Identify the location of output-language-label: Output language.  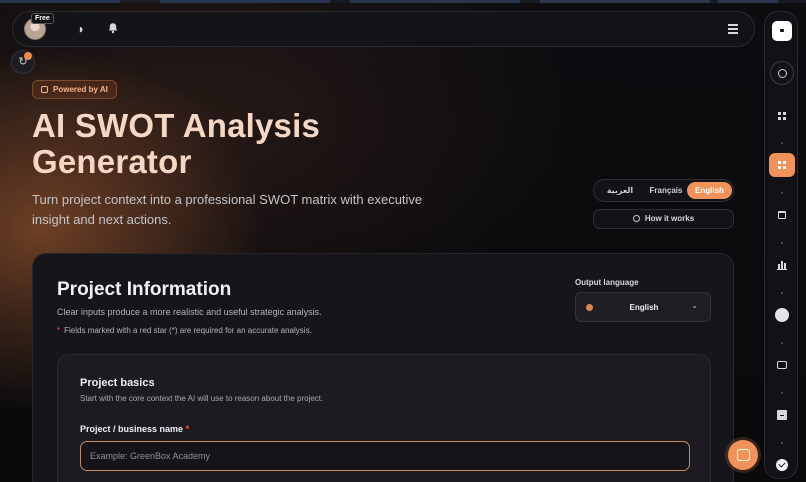
(607, 282).